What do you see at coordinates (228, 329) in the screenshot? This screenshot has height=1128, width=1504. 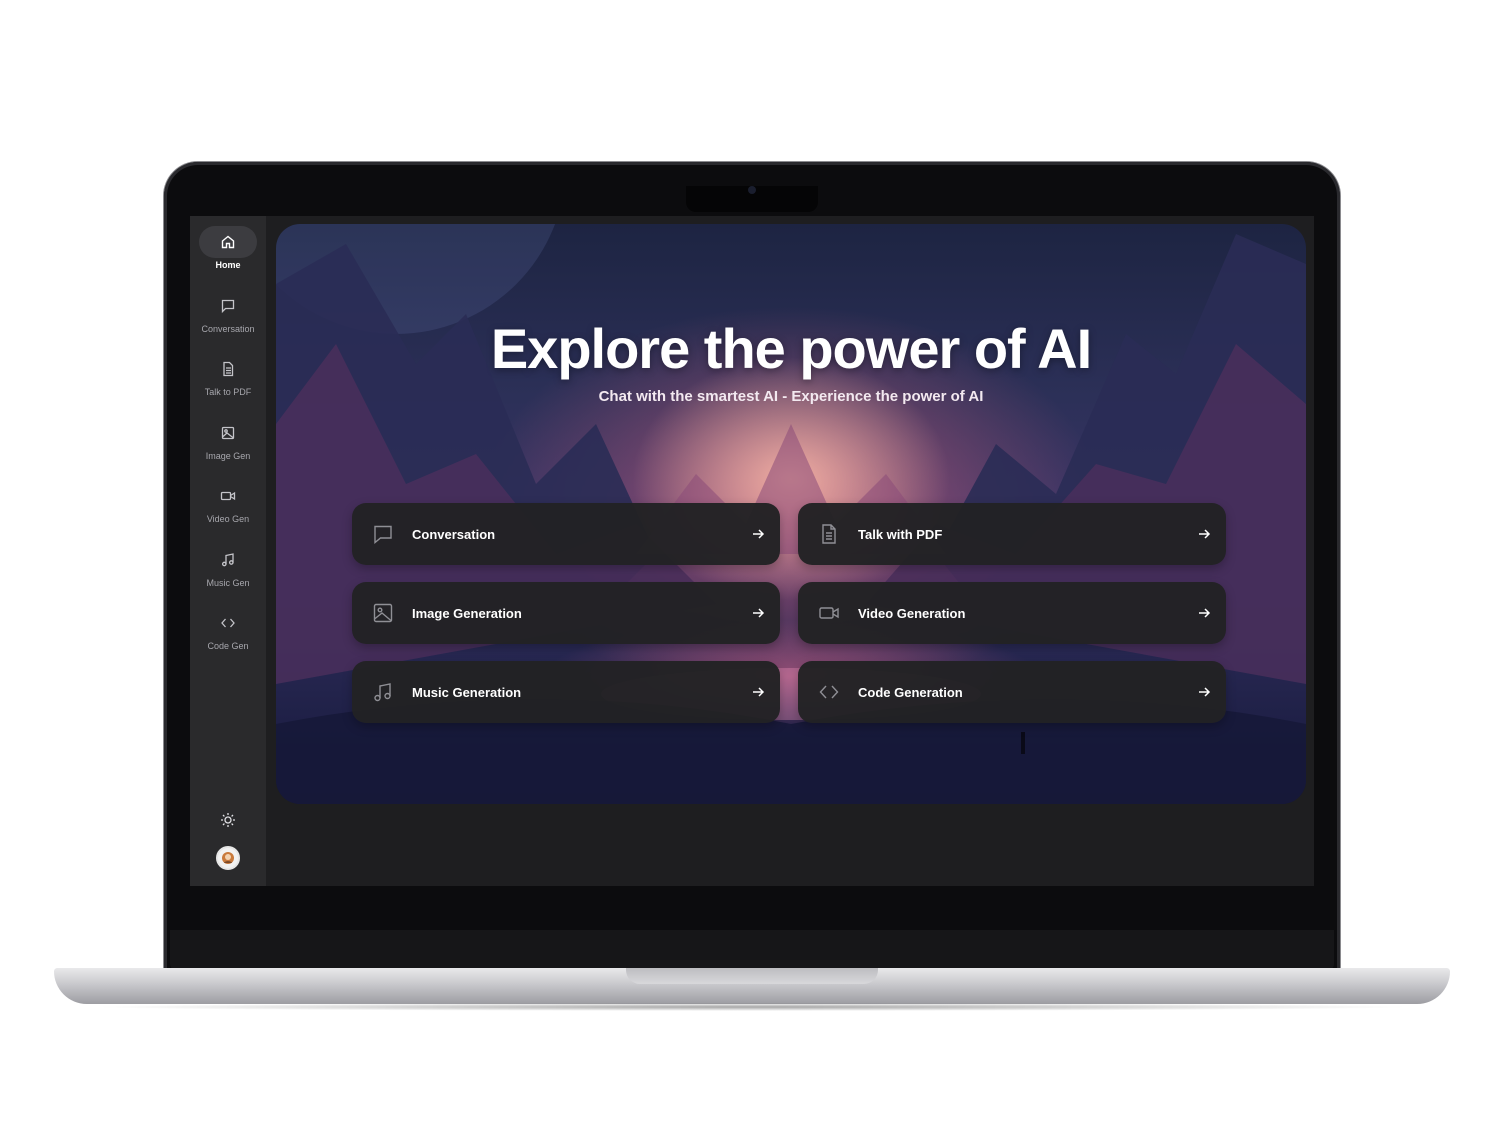 I see `sidebar-item-label: Conversation` at bounding box center [228, 329].